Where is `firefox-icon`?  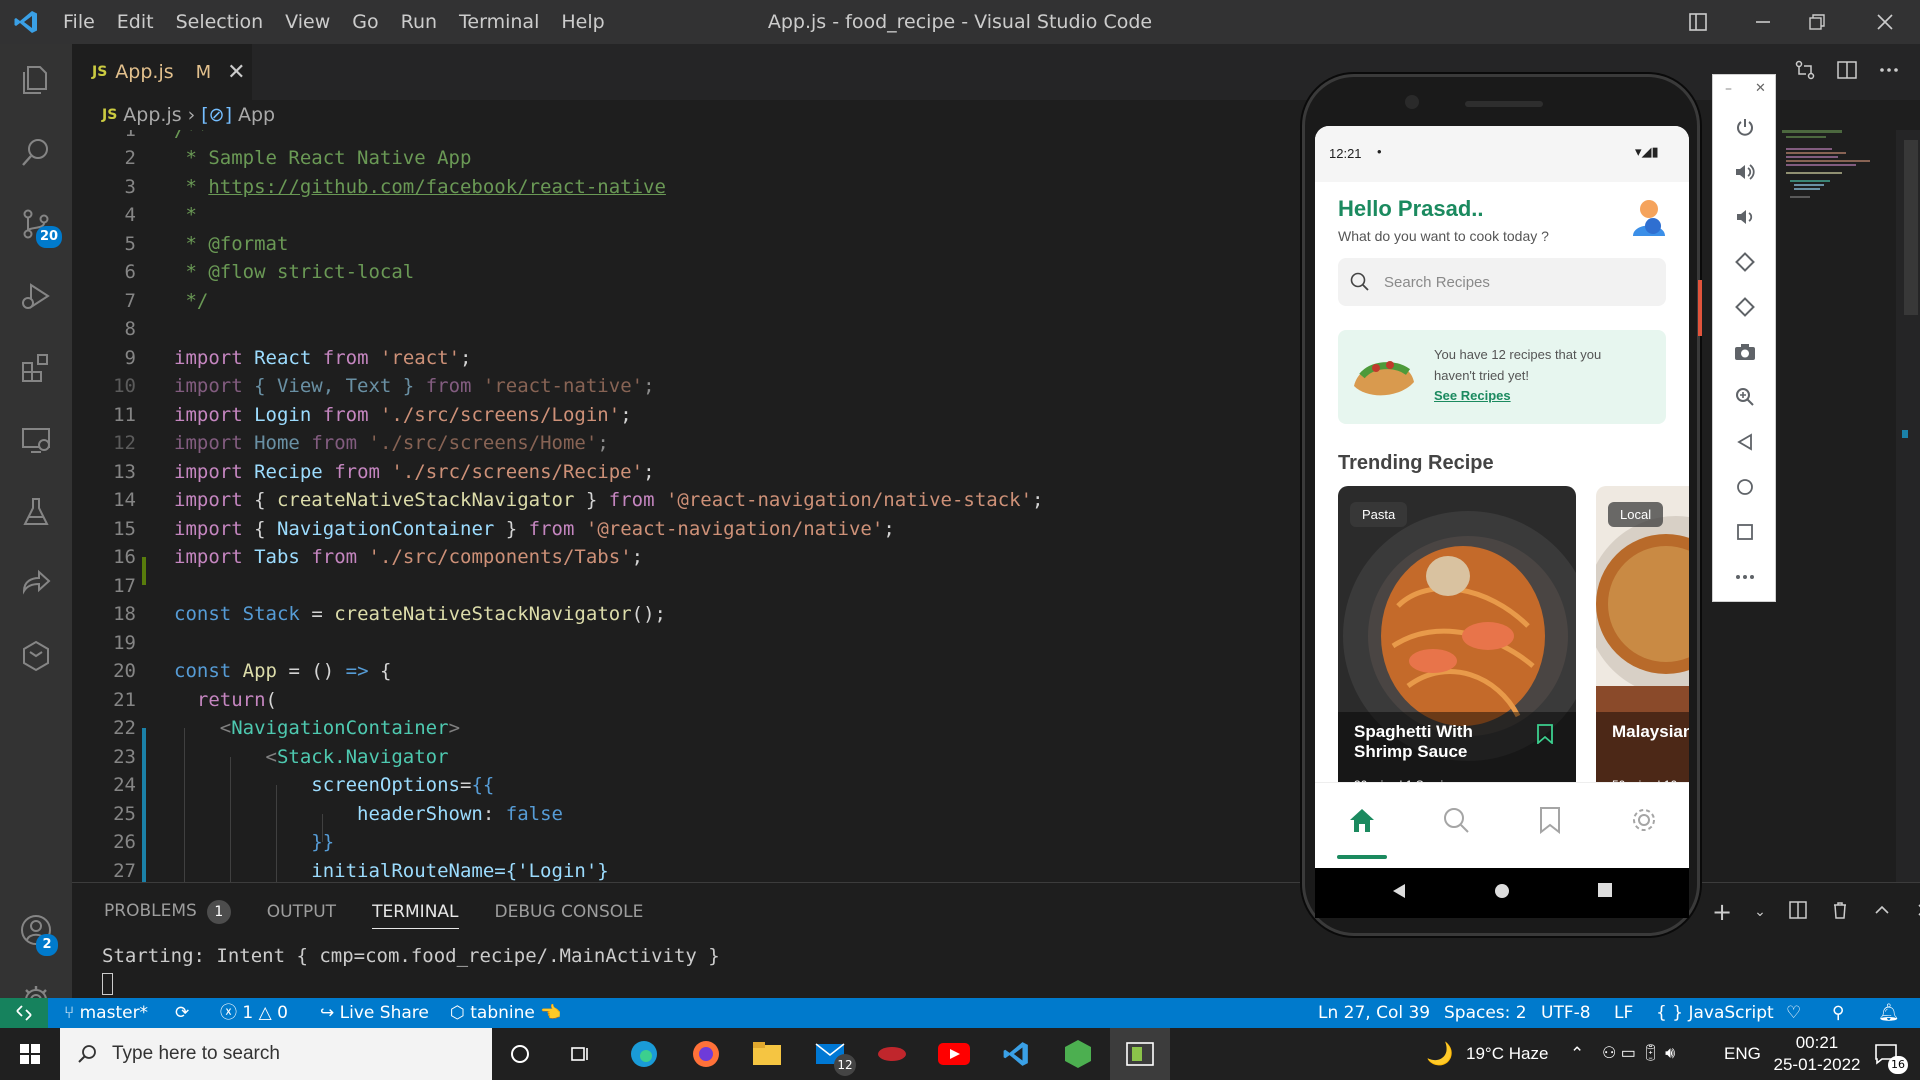 firefox-icon is located at coordinates (706, 1054).